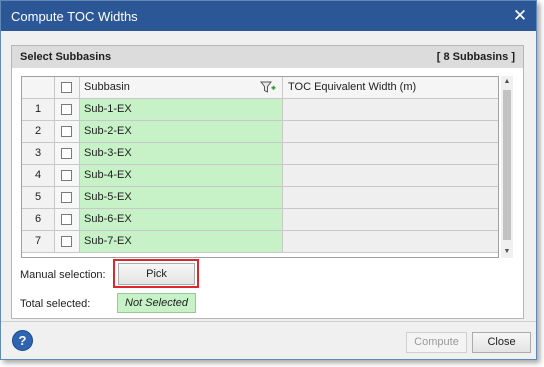 The width and height of the screenshot is (544, 367). I want to click on row-number: 7, so click(38, 242).